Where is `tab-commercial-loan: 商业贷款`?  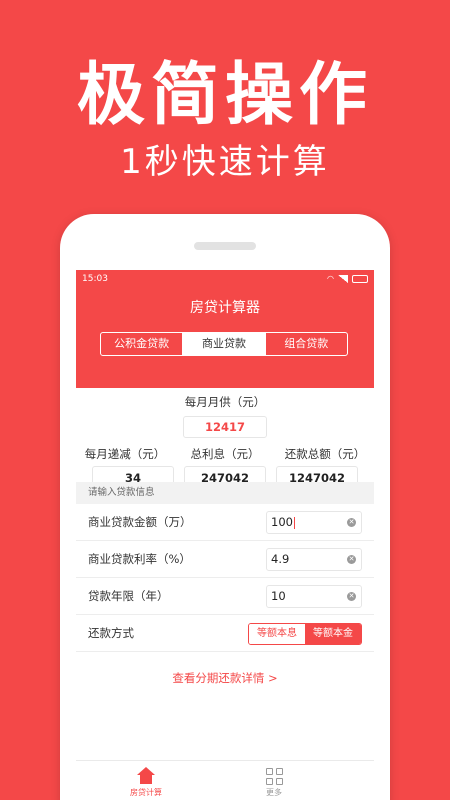
tab-commercial-loan: 商业贷款 is located at coordinates (223, 344).